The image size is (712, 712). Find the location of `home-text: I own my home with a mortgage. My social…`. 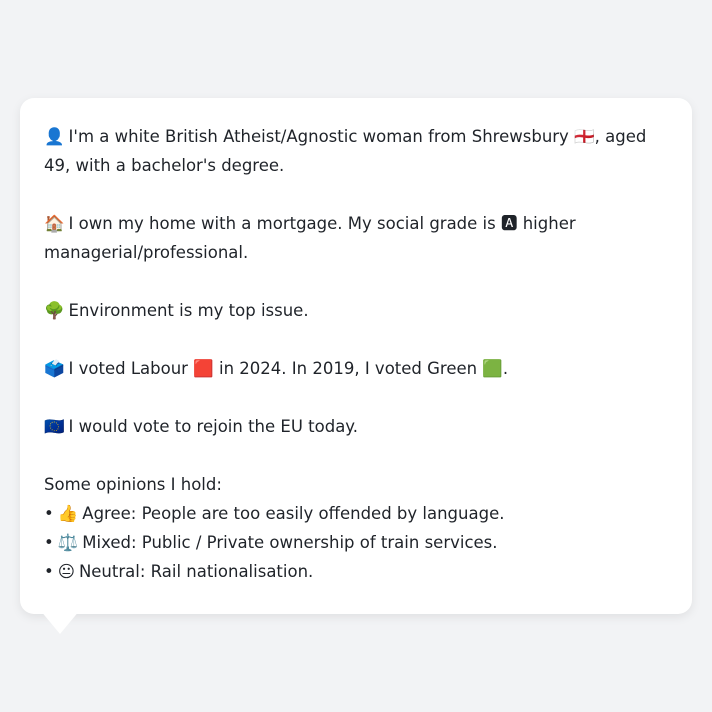

home-text: I own my home with a mortgage. My social… is located at coordinates (310, 238).